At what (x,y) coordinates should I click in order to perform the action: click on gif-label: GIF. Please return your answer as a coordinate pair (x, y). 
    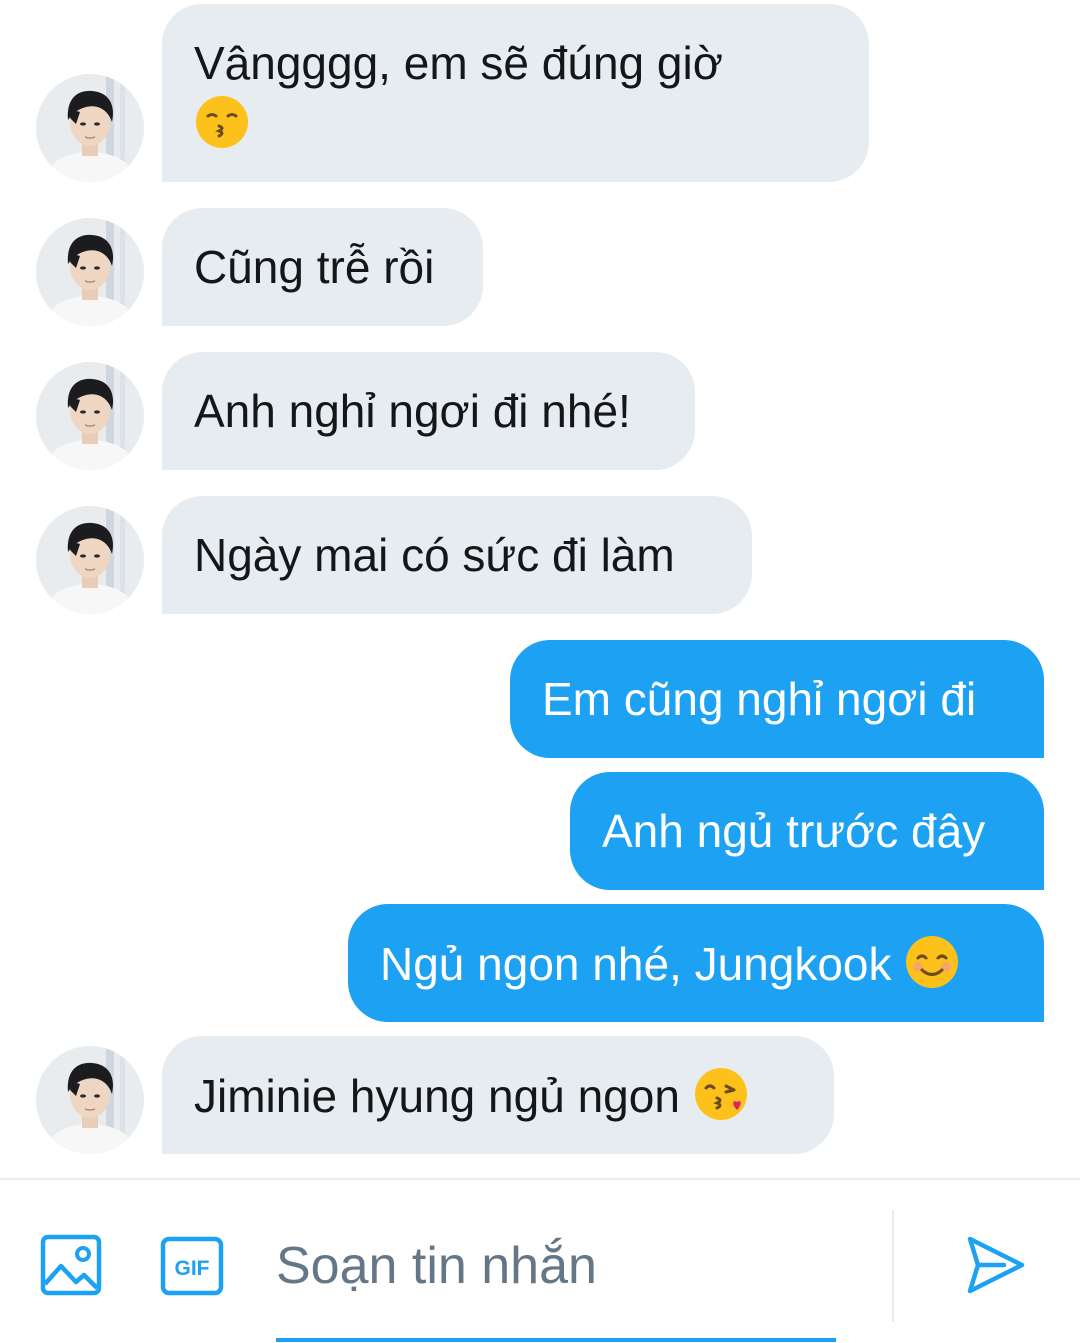
    Looking at the image, I should click on (192, 1268).